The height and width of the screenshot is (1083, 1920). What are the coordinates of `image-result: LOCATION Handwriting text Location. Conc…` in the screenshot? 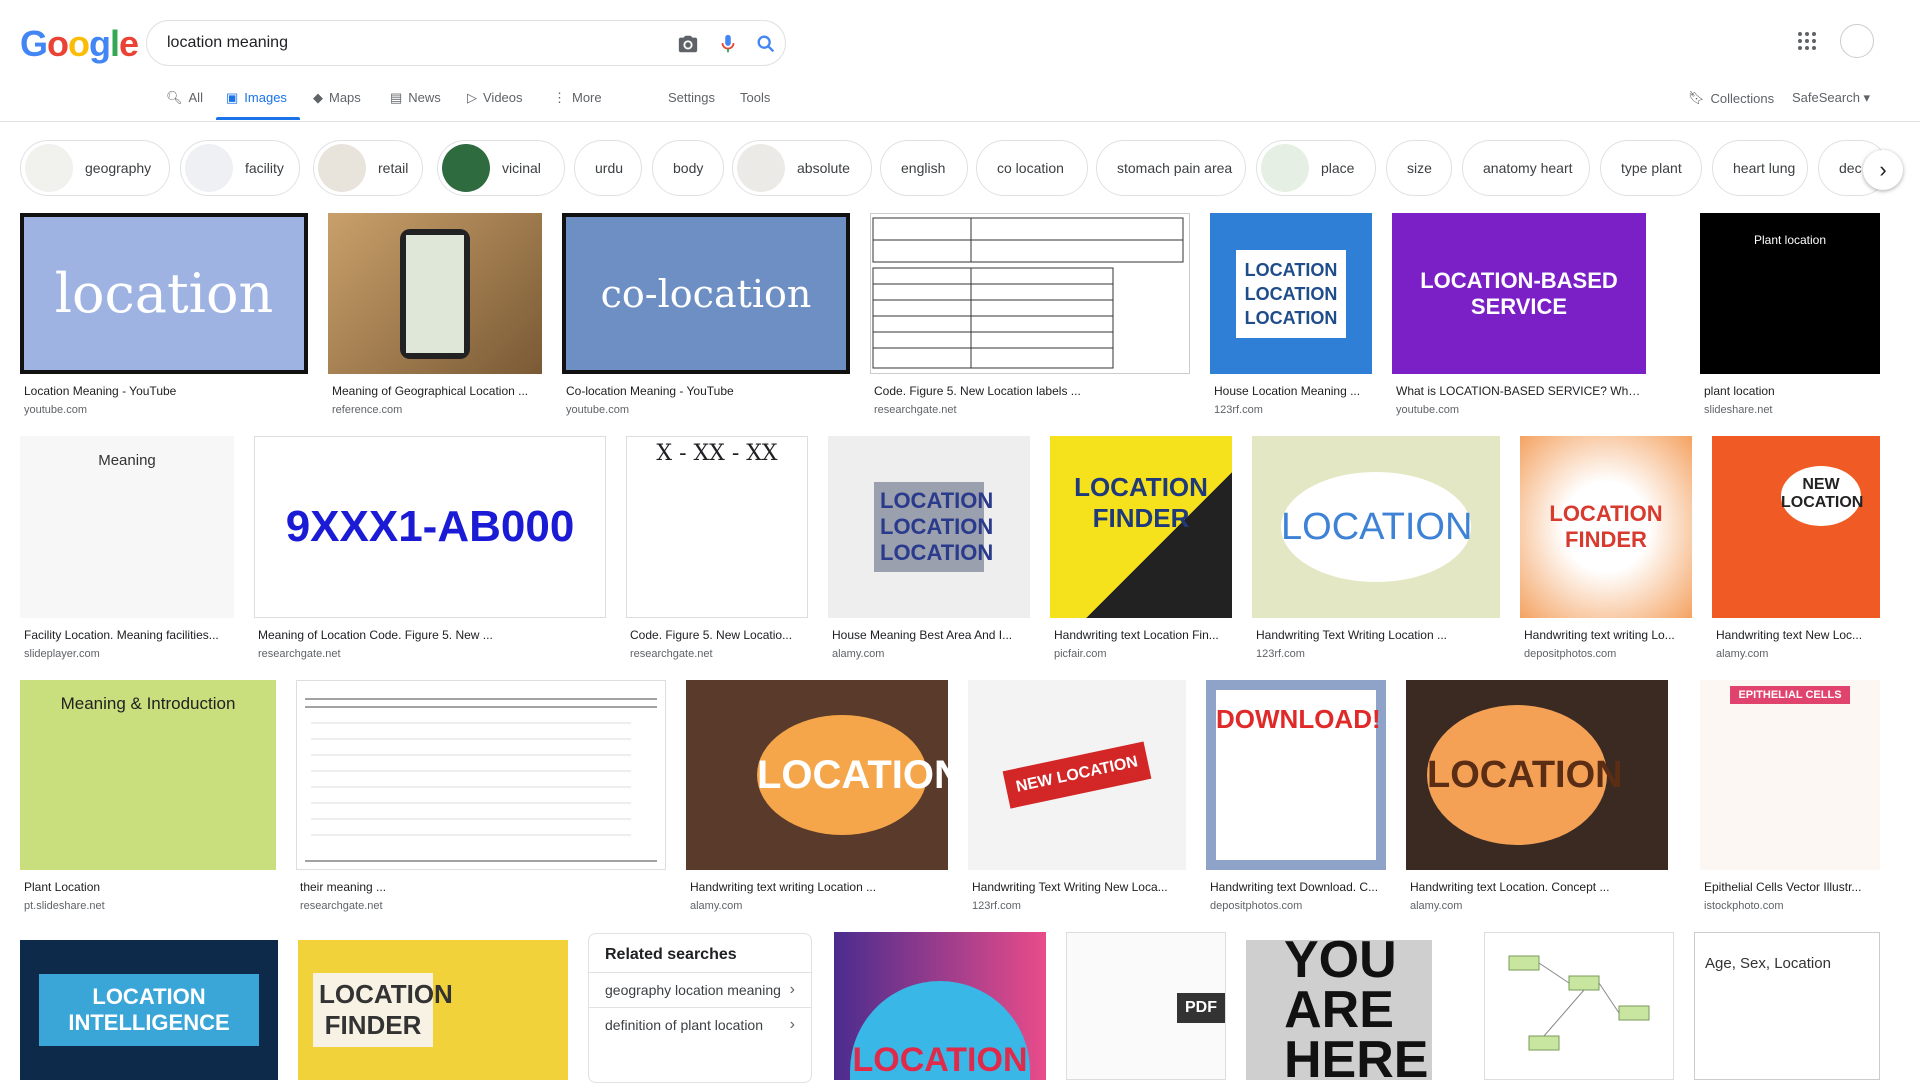 It's located at (1537, 796).